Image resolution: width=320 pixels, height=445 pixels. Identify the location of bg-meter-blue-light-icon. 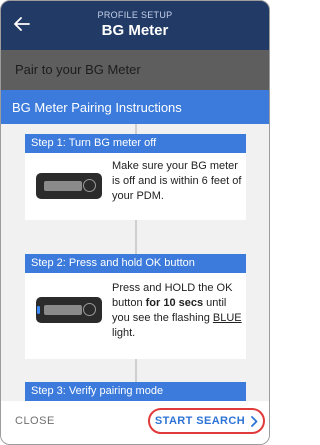
(69, 310).